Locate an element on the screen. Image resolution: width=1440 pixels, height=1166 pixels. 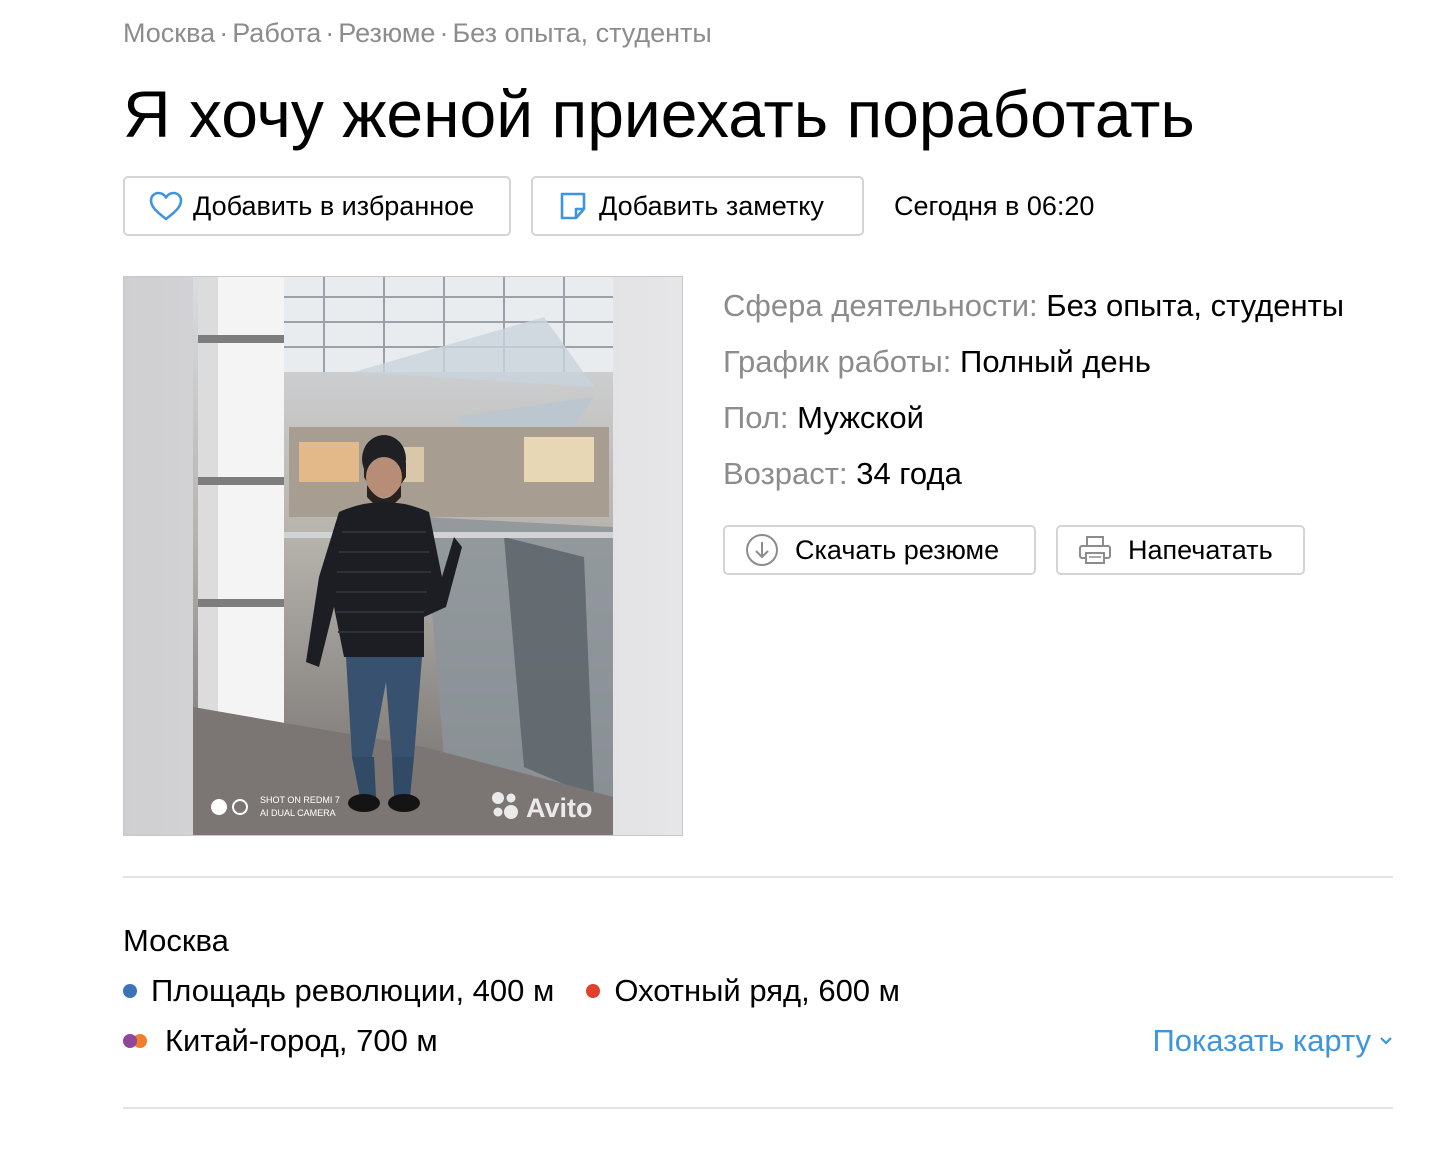
print-button: Напечатать is located at coordinates (1180, 550).